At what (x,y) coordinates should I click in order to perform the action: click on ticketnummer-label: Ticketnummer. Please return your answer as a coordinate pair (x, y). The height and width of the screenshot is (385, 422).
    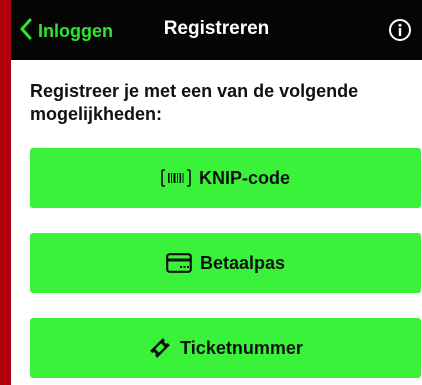
    Looking at the image, I should click on (241, 347).